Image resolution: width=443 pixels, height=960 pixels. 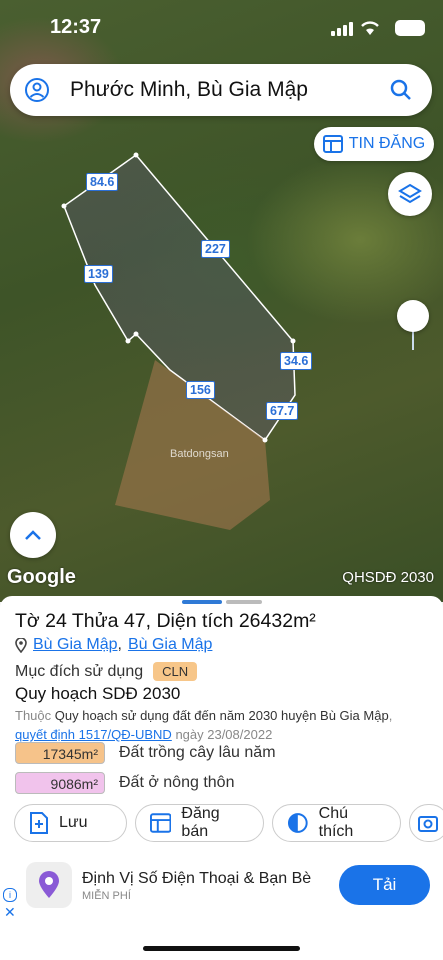 What do you see at coordinates (93, 734) in the screenshot?
I see `decision-link: quyết định 1517/QĐ-UBND` at bounding box center [93, 734].